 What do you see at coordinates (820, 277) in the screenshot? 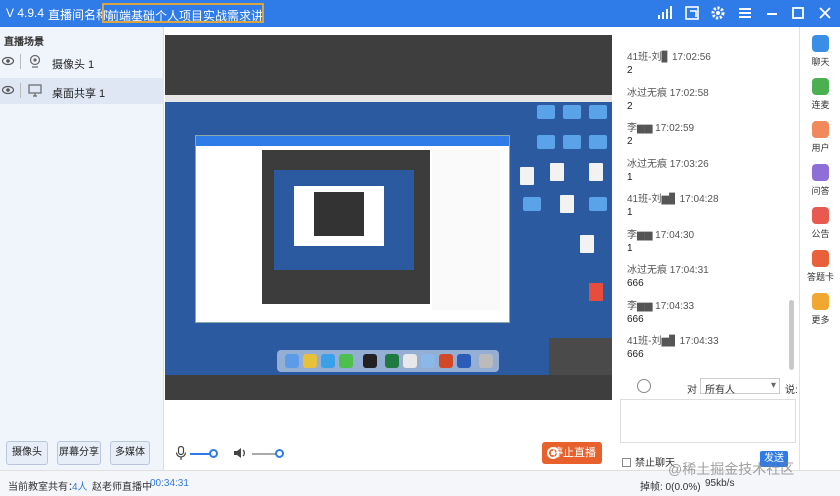
I see `rail-item-label: 答题卡` at bounding box center [820, 277].